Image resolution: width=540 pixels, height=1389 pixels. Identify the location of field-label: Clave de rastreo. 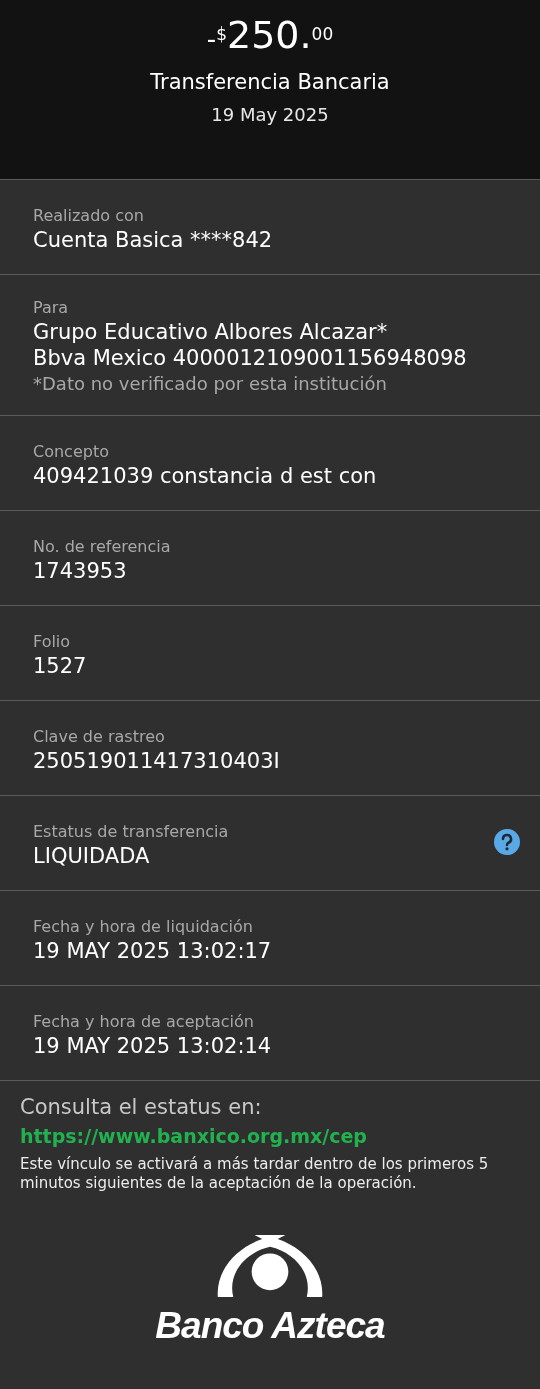
(99, 737).